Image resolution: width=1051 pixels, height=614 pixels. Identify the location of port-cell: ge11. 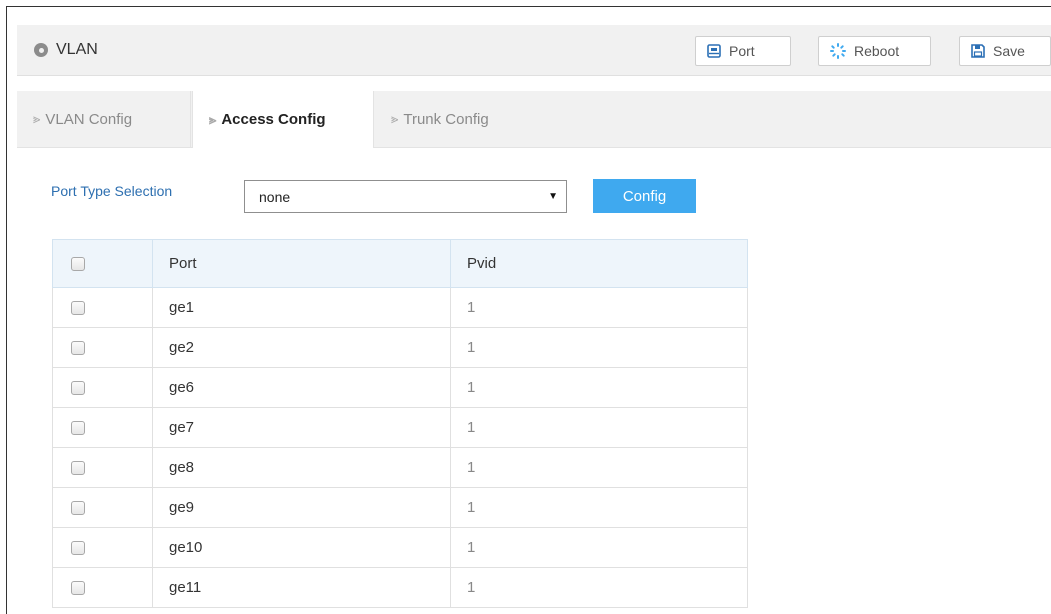
(301, 587).